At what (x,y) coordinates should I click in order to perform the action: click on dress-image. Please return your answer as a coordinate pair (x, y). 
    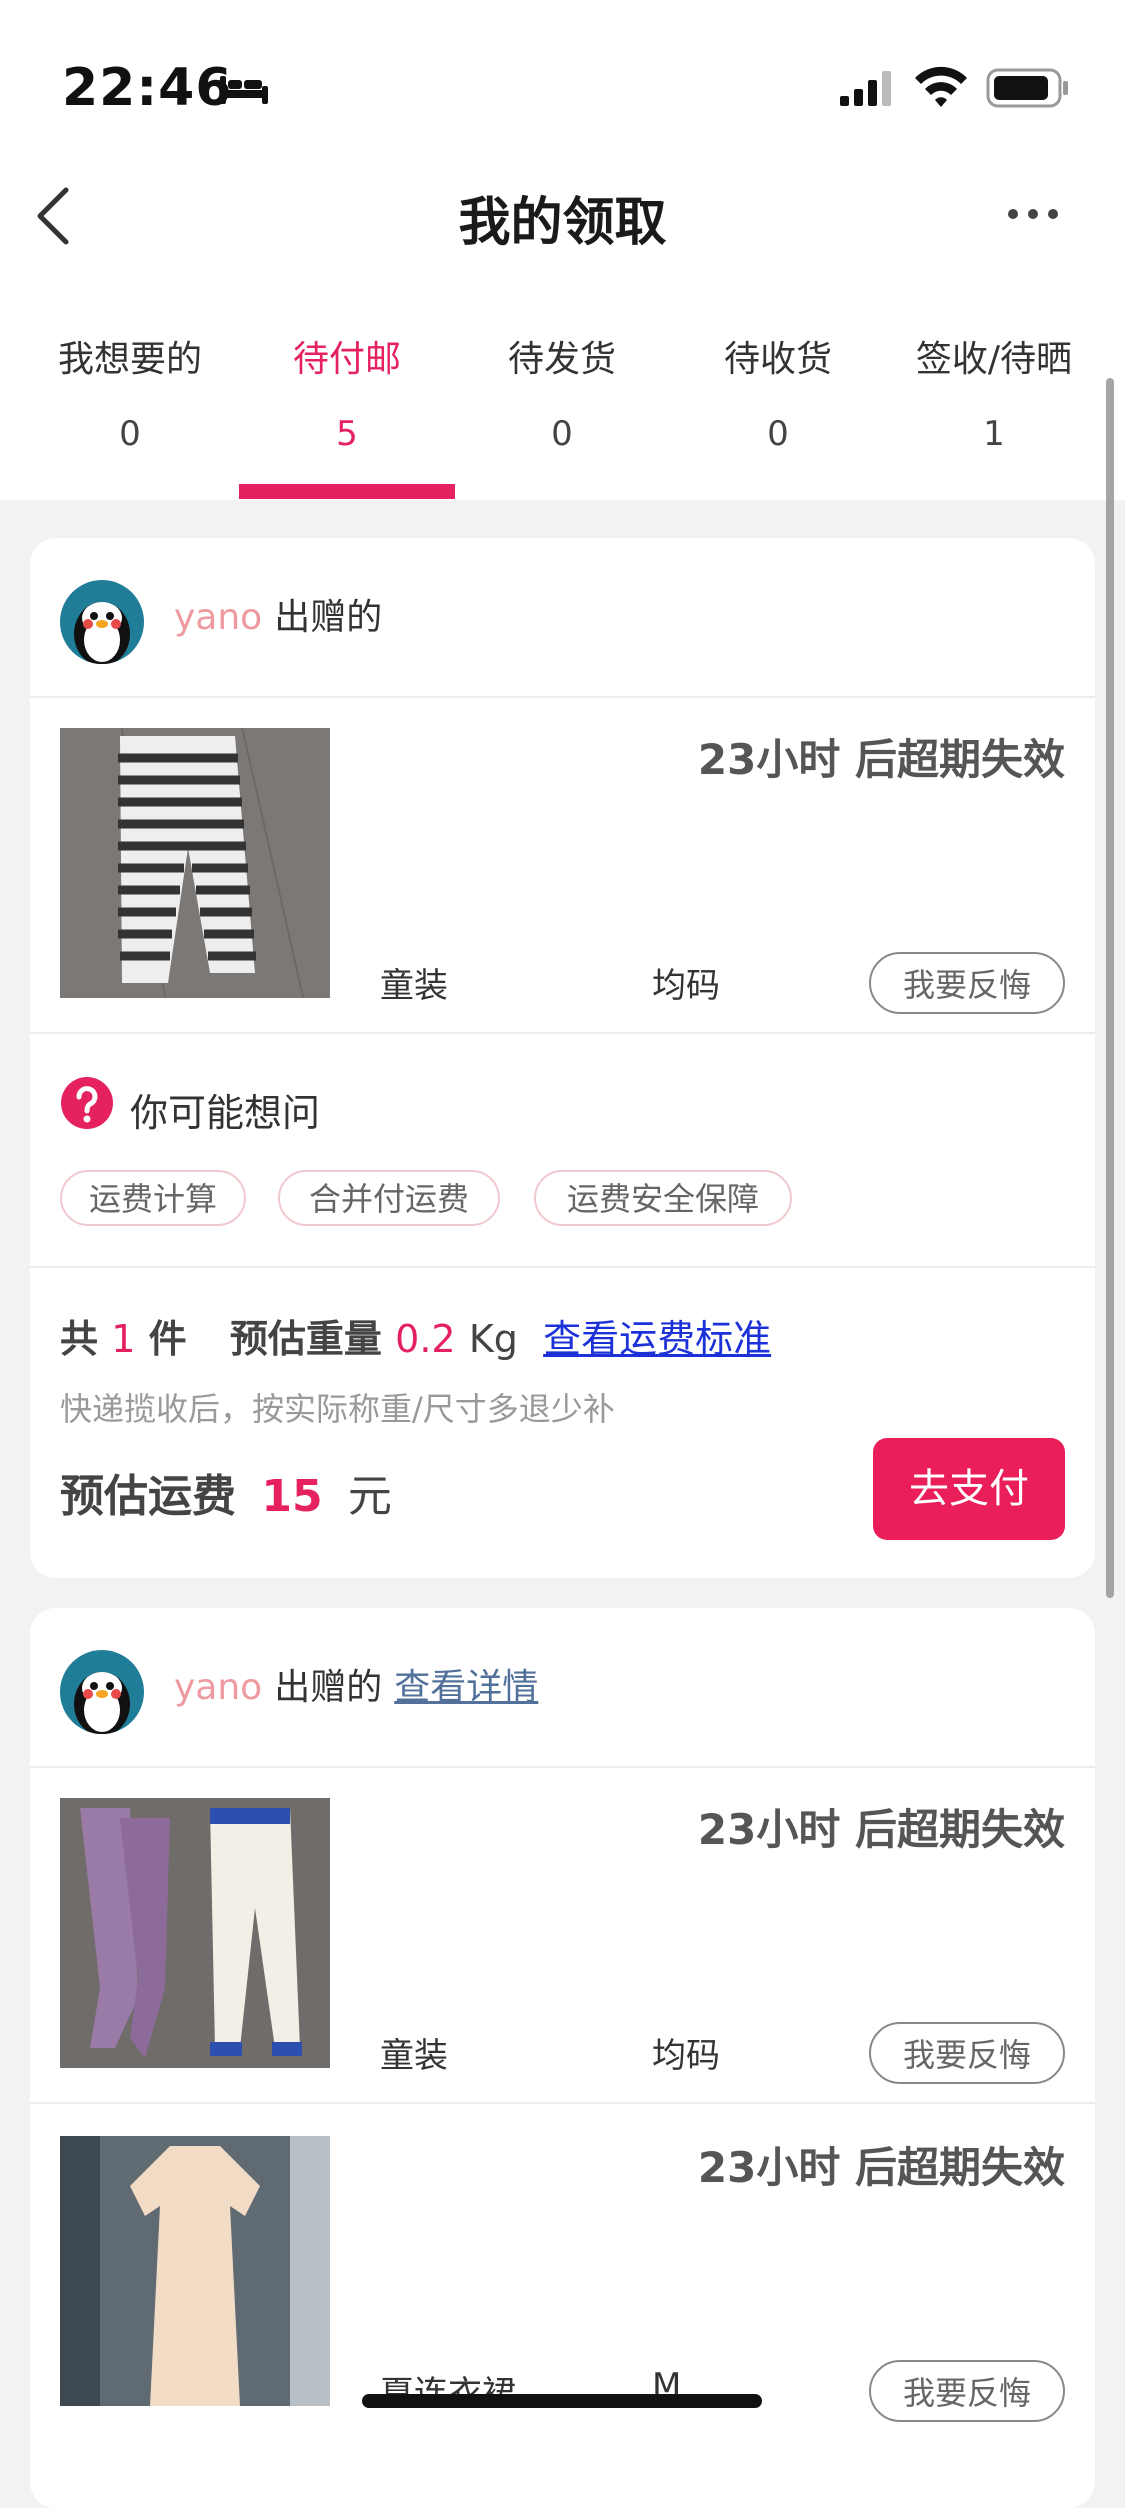
    Looking at the image, I should click on (195, 2271).